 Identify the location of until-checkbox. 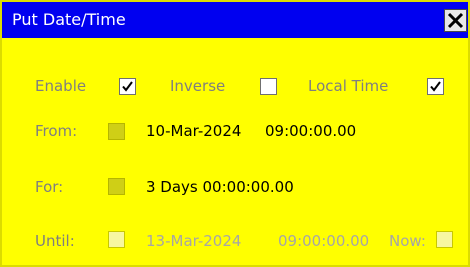
(116, 239).